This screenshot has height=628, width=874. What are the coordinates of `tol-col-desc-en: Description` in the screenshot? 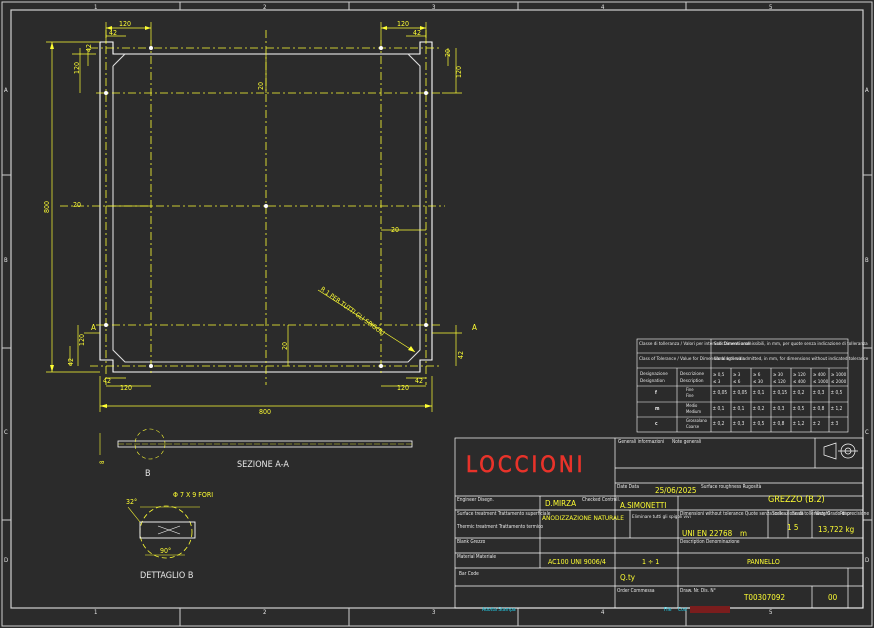 It's located at (692, 381).